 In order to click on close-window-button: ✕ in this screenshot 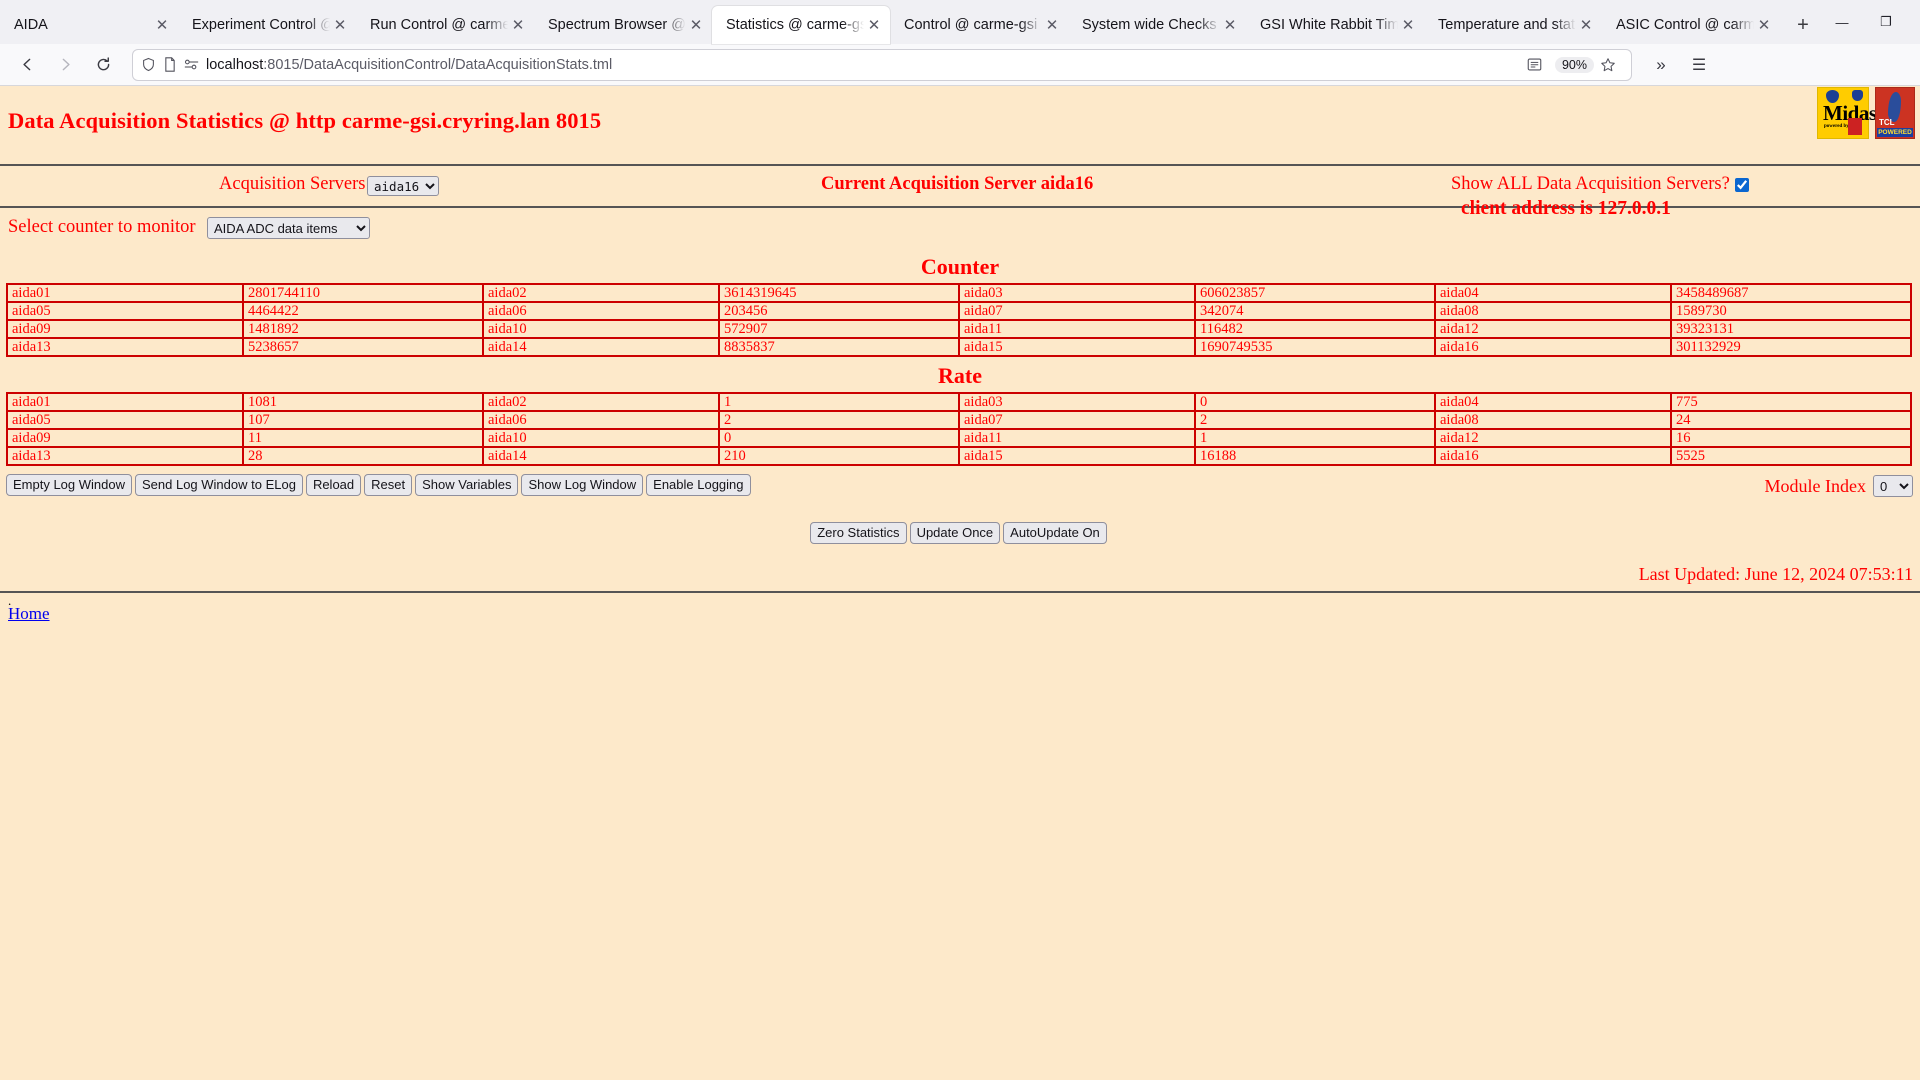, I will do `click(1914, 22)`.